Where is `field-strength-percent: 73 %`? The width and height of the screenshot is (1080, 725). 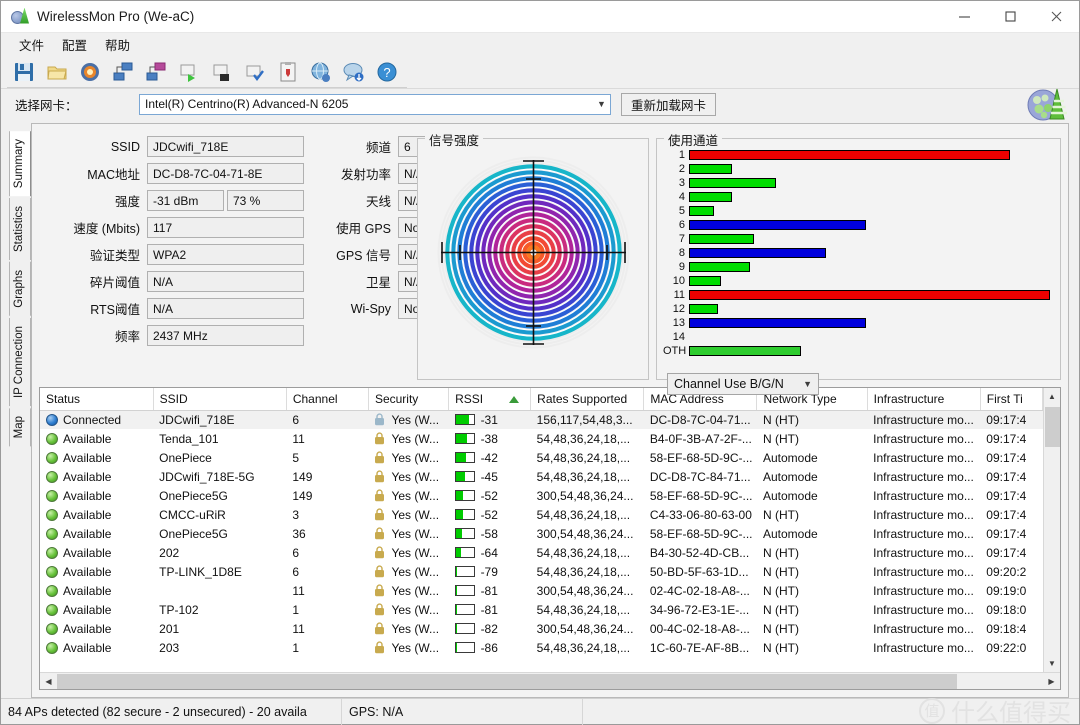
field-strength-percent: 73 % is located at coordinates (265, 200).